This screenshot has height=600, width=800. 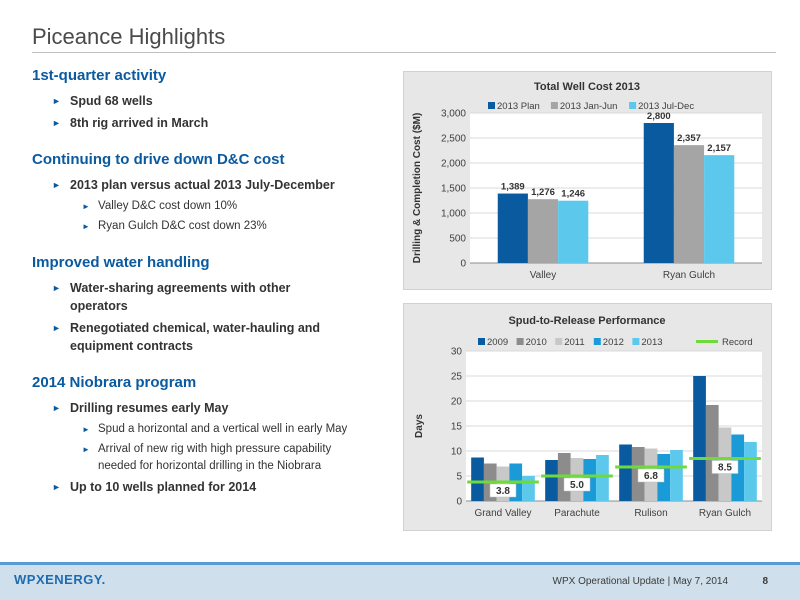 I want to click on y-tick-label: 30, so click(x=457, y=352).